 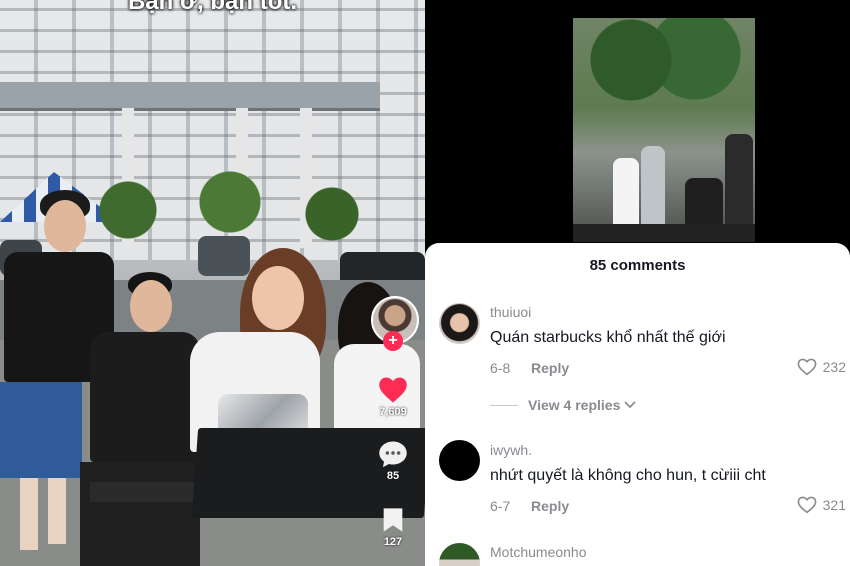 I want to click on trees, so click(x=663, y=78).